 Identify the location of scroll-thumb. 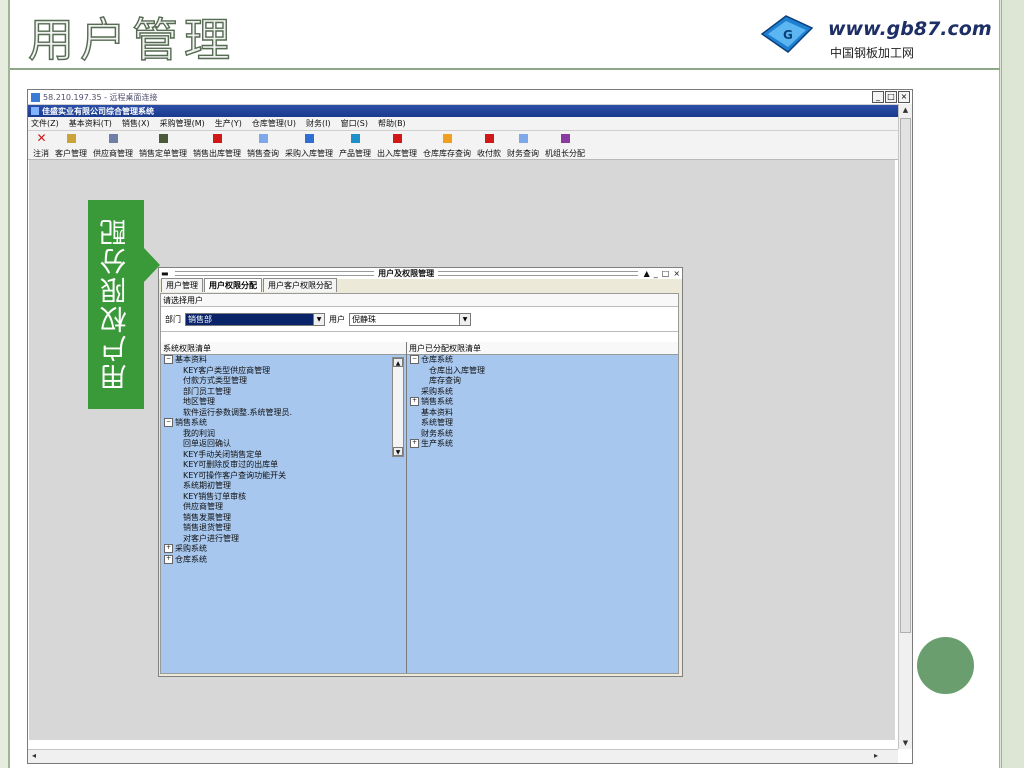
(905, 375).